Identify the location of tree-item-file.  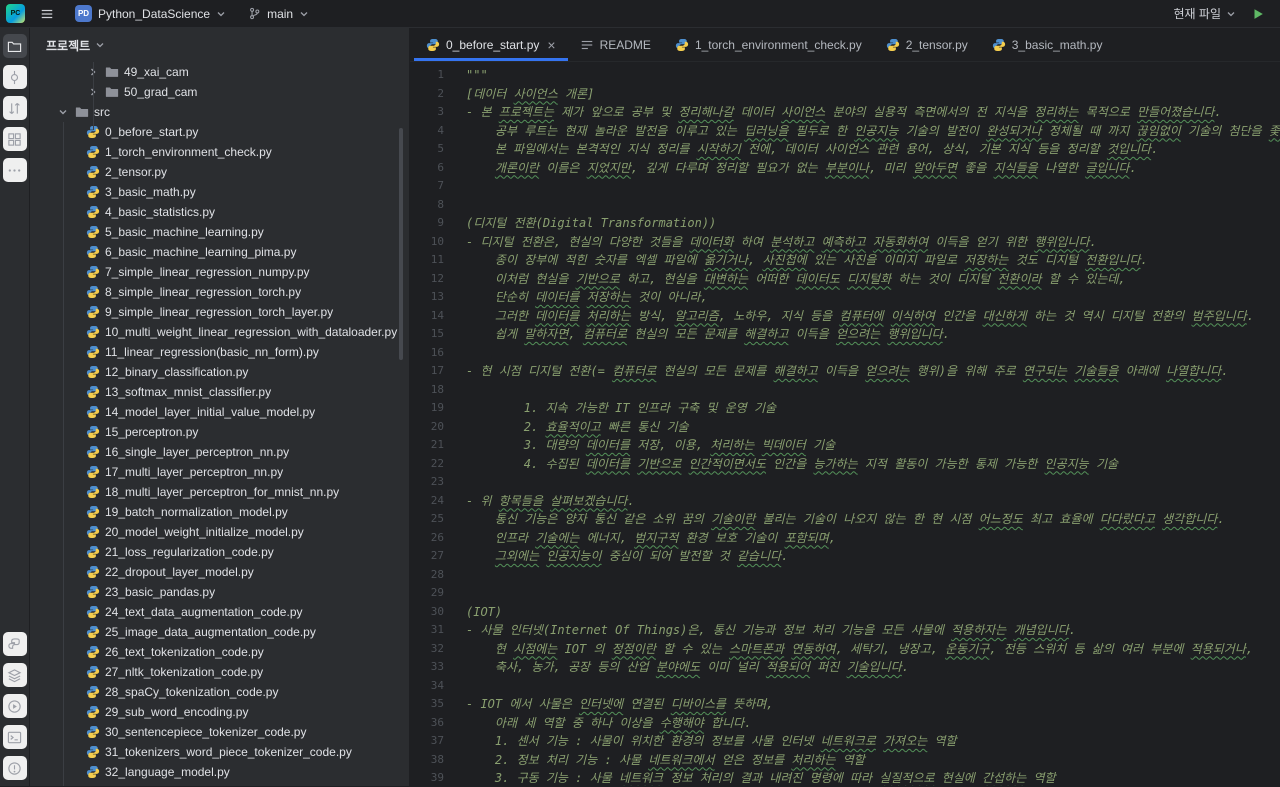
(219, 784).